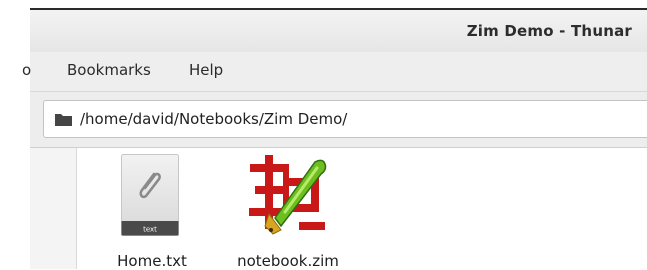 The width and height of the screenshot is (647, 270). I want to click on file-name: Home.txt, so click(152, 261).